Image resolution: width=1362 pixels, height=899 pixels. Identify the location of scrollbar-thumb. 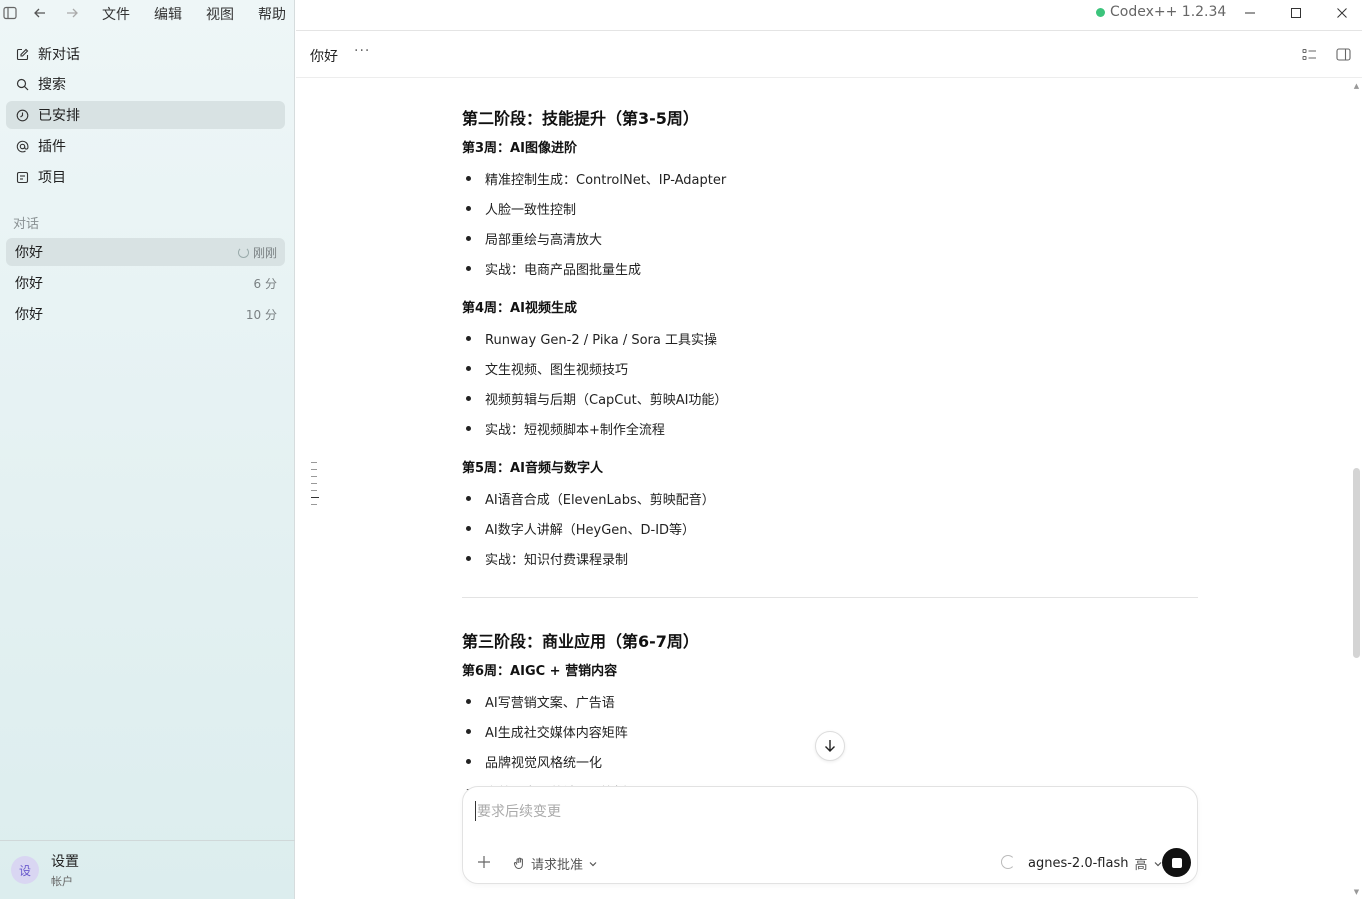
(1356, 563).